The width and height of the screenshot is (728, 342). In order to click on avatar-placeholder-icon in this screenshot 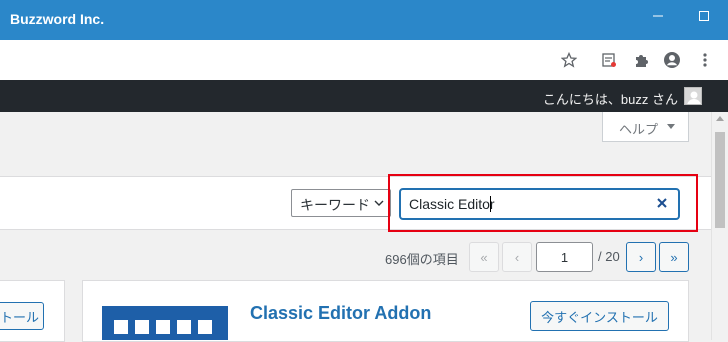, I will do `click(694, 97)`.